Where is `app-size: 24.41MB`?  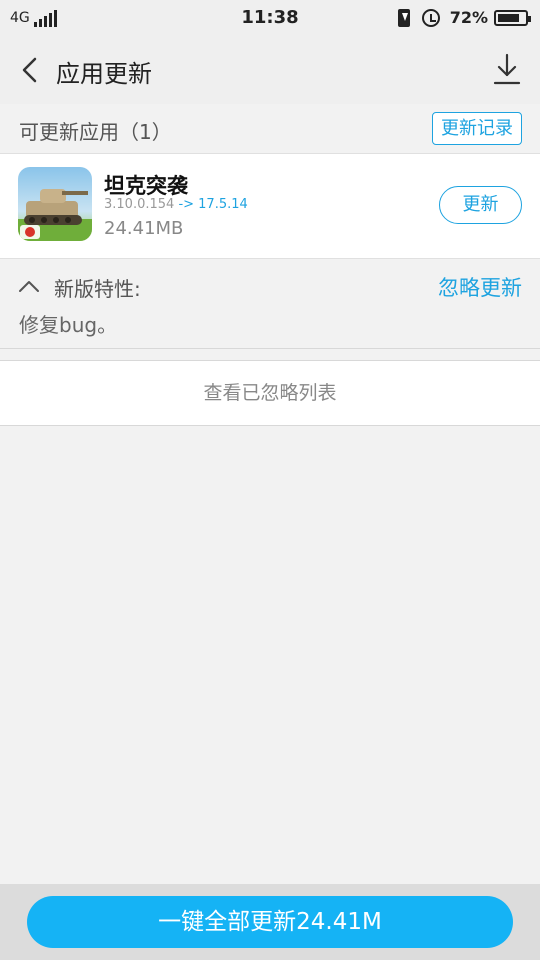 app-size: 24.41MB is located at coordinates (144, 228).